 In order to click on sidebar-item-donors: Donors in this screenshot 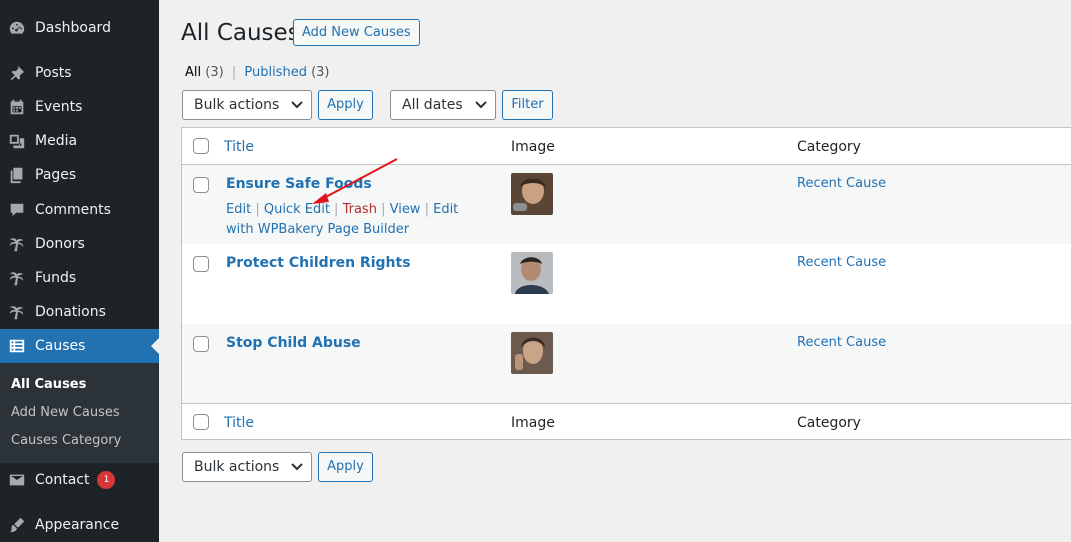, I will do `click(79, 244)`.